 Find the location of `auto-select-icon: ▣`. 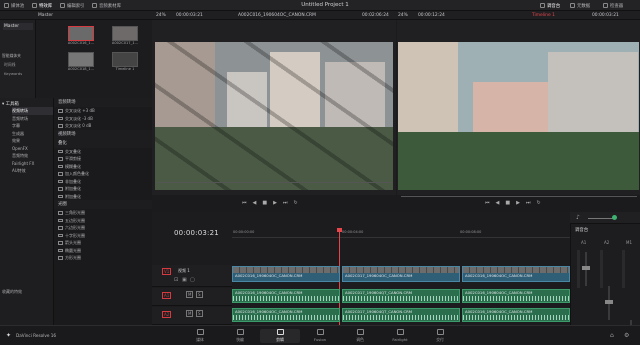

auto-select-icon: ▣ is located at coordinates (184, 280).